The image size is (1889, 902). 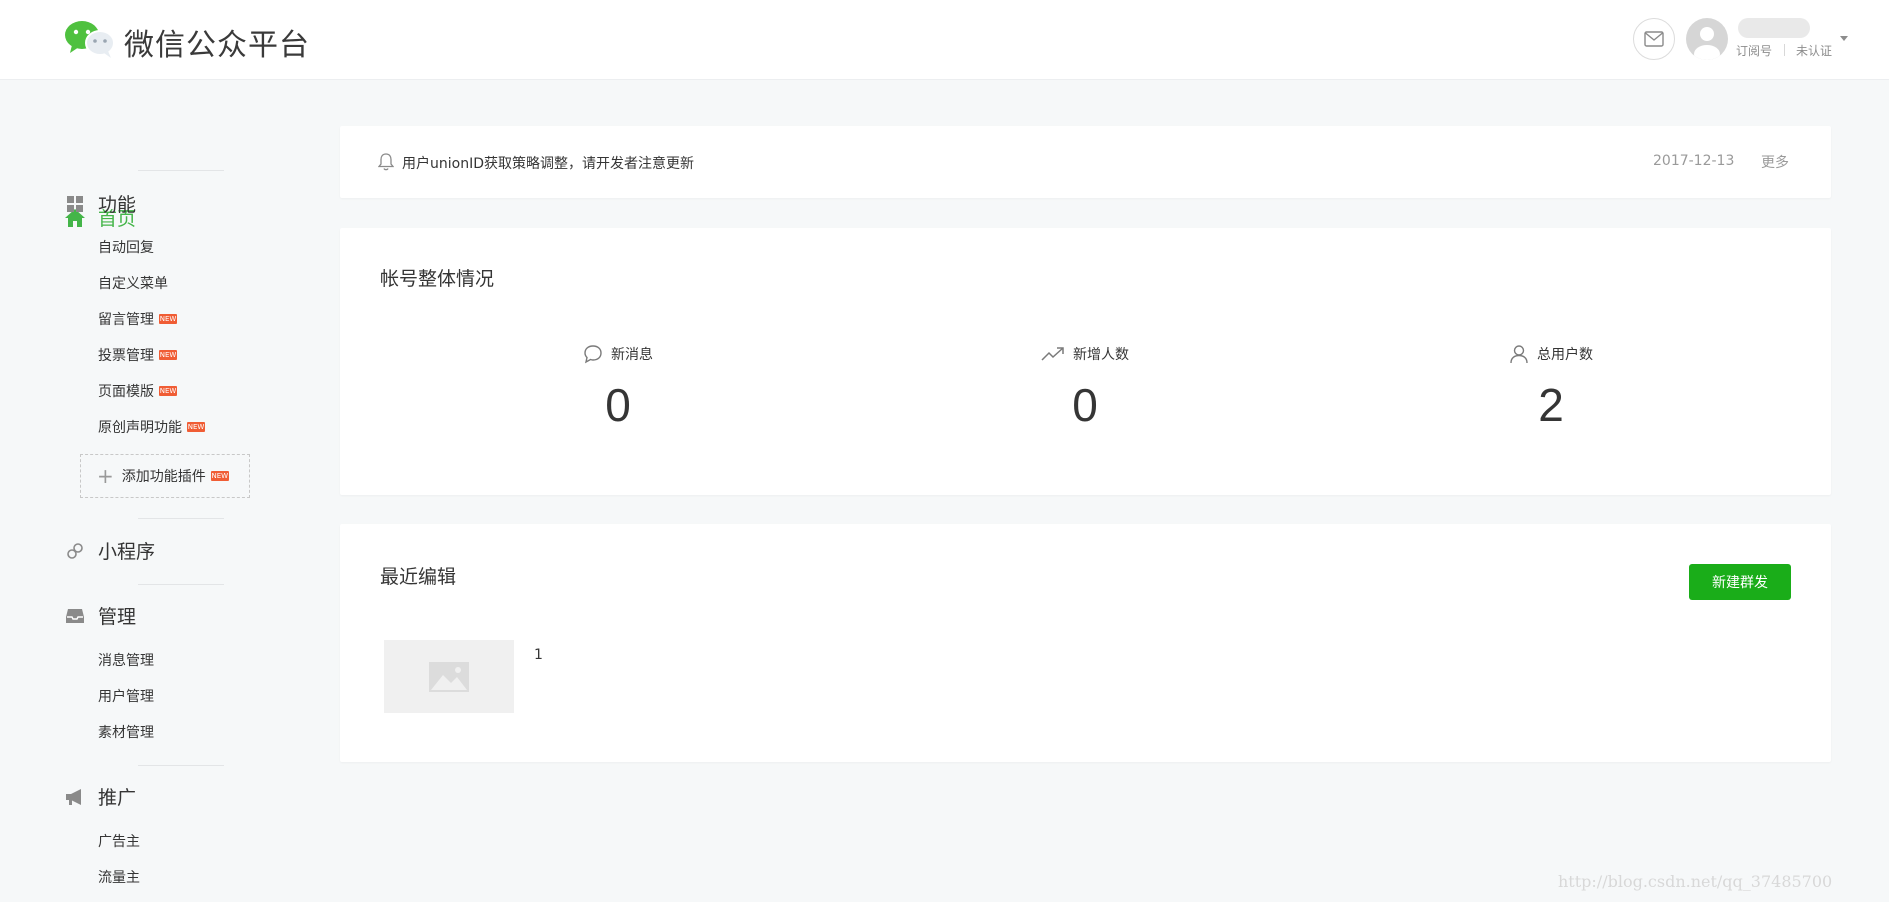 I want to click on sidebar-item-users: 用户管理, so click(x=126, y=696).